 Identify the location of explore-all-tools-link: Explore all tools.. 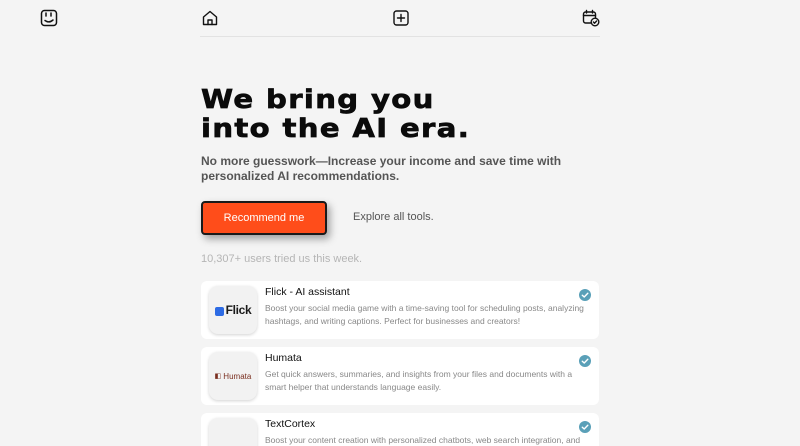
(393, 217).